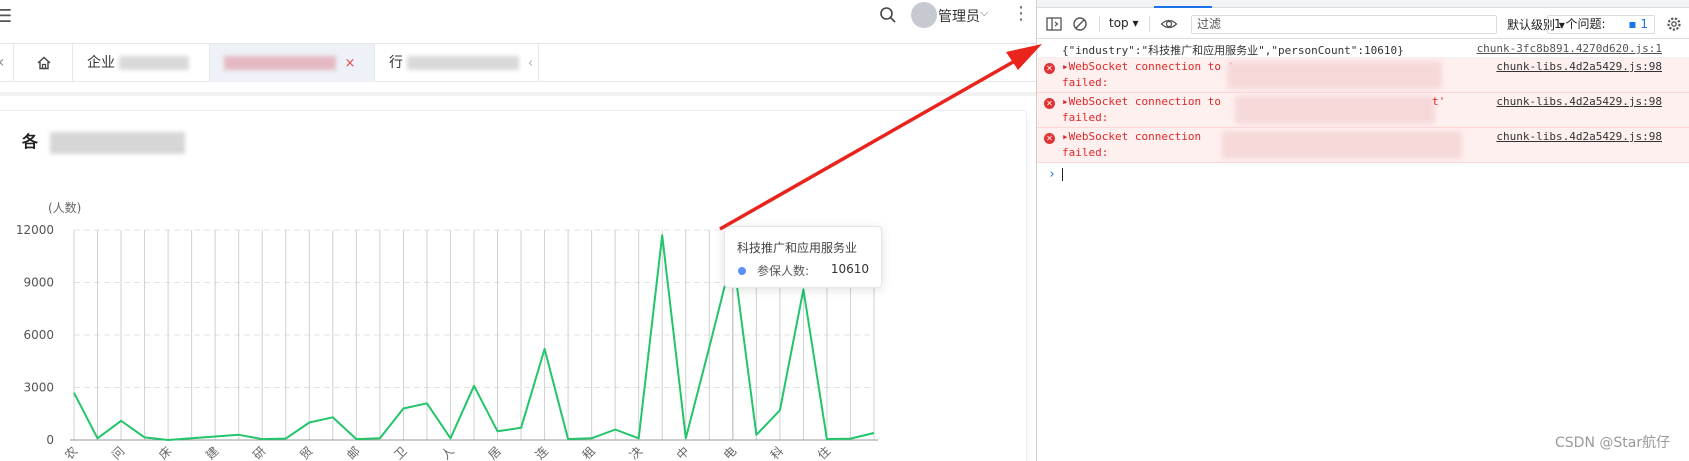 The width and height of the screenshot is (1689, 461). What do you see at coordinates (259, 452) in the screenshot?
I see `x-tick-label: 研` at bounding box center [259, 452].